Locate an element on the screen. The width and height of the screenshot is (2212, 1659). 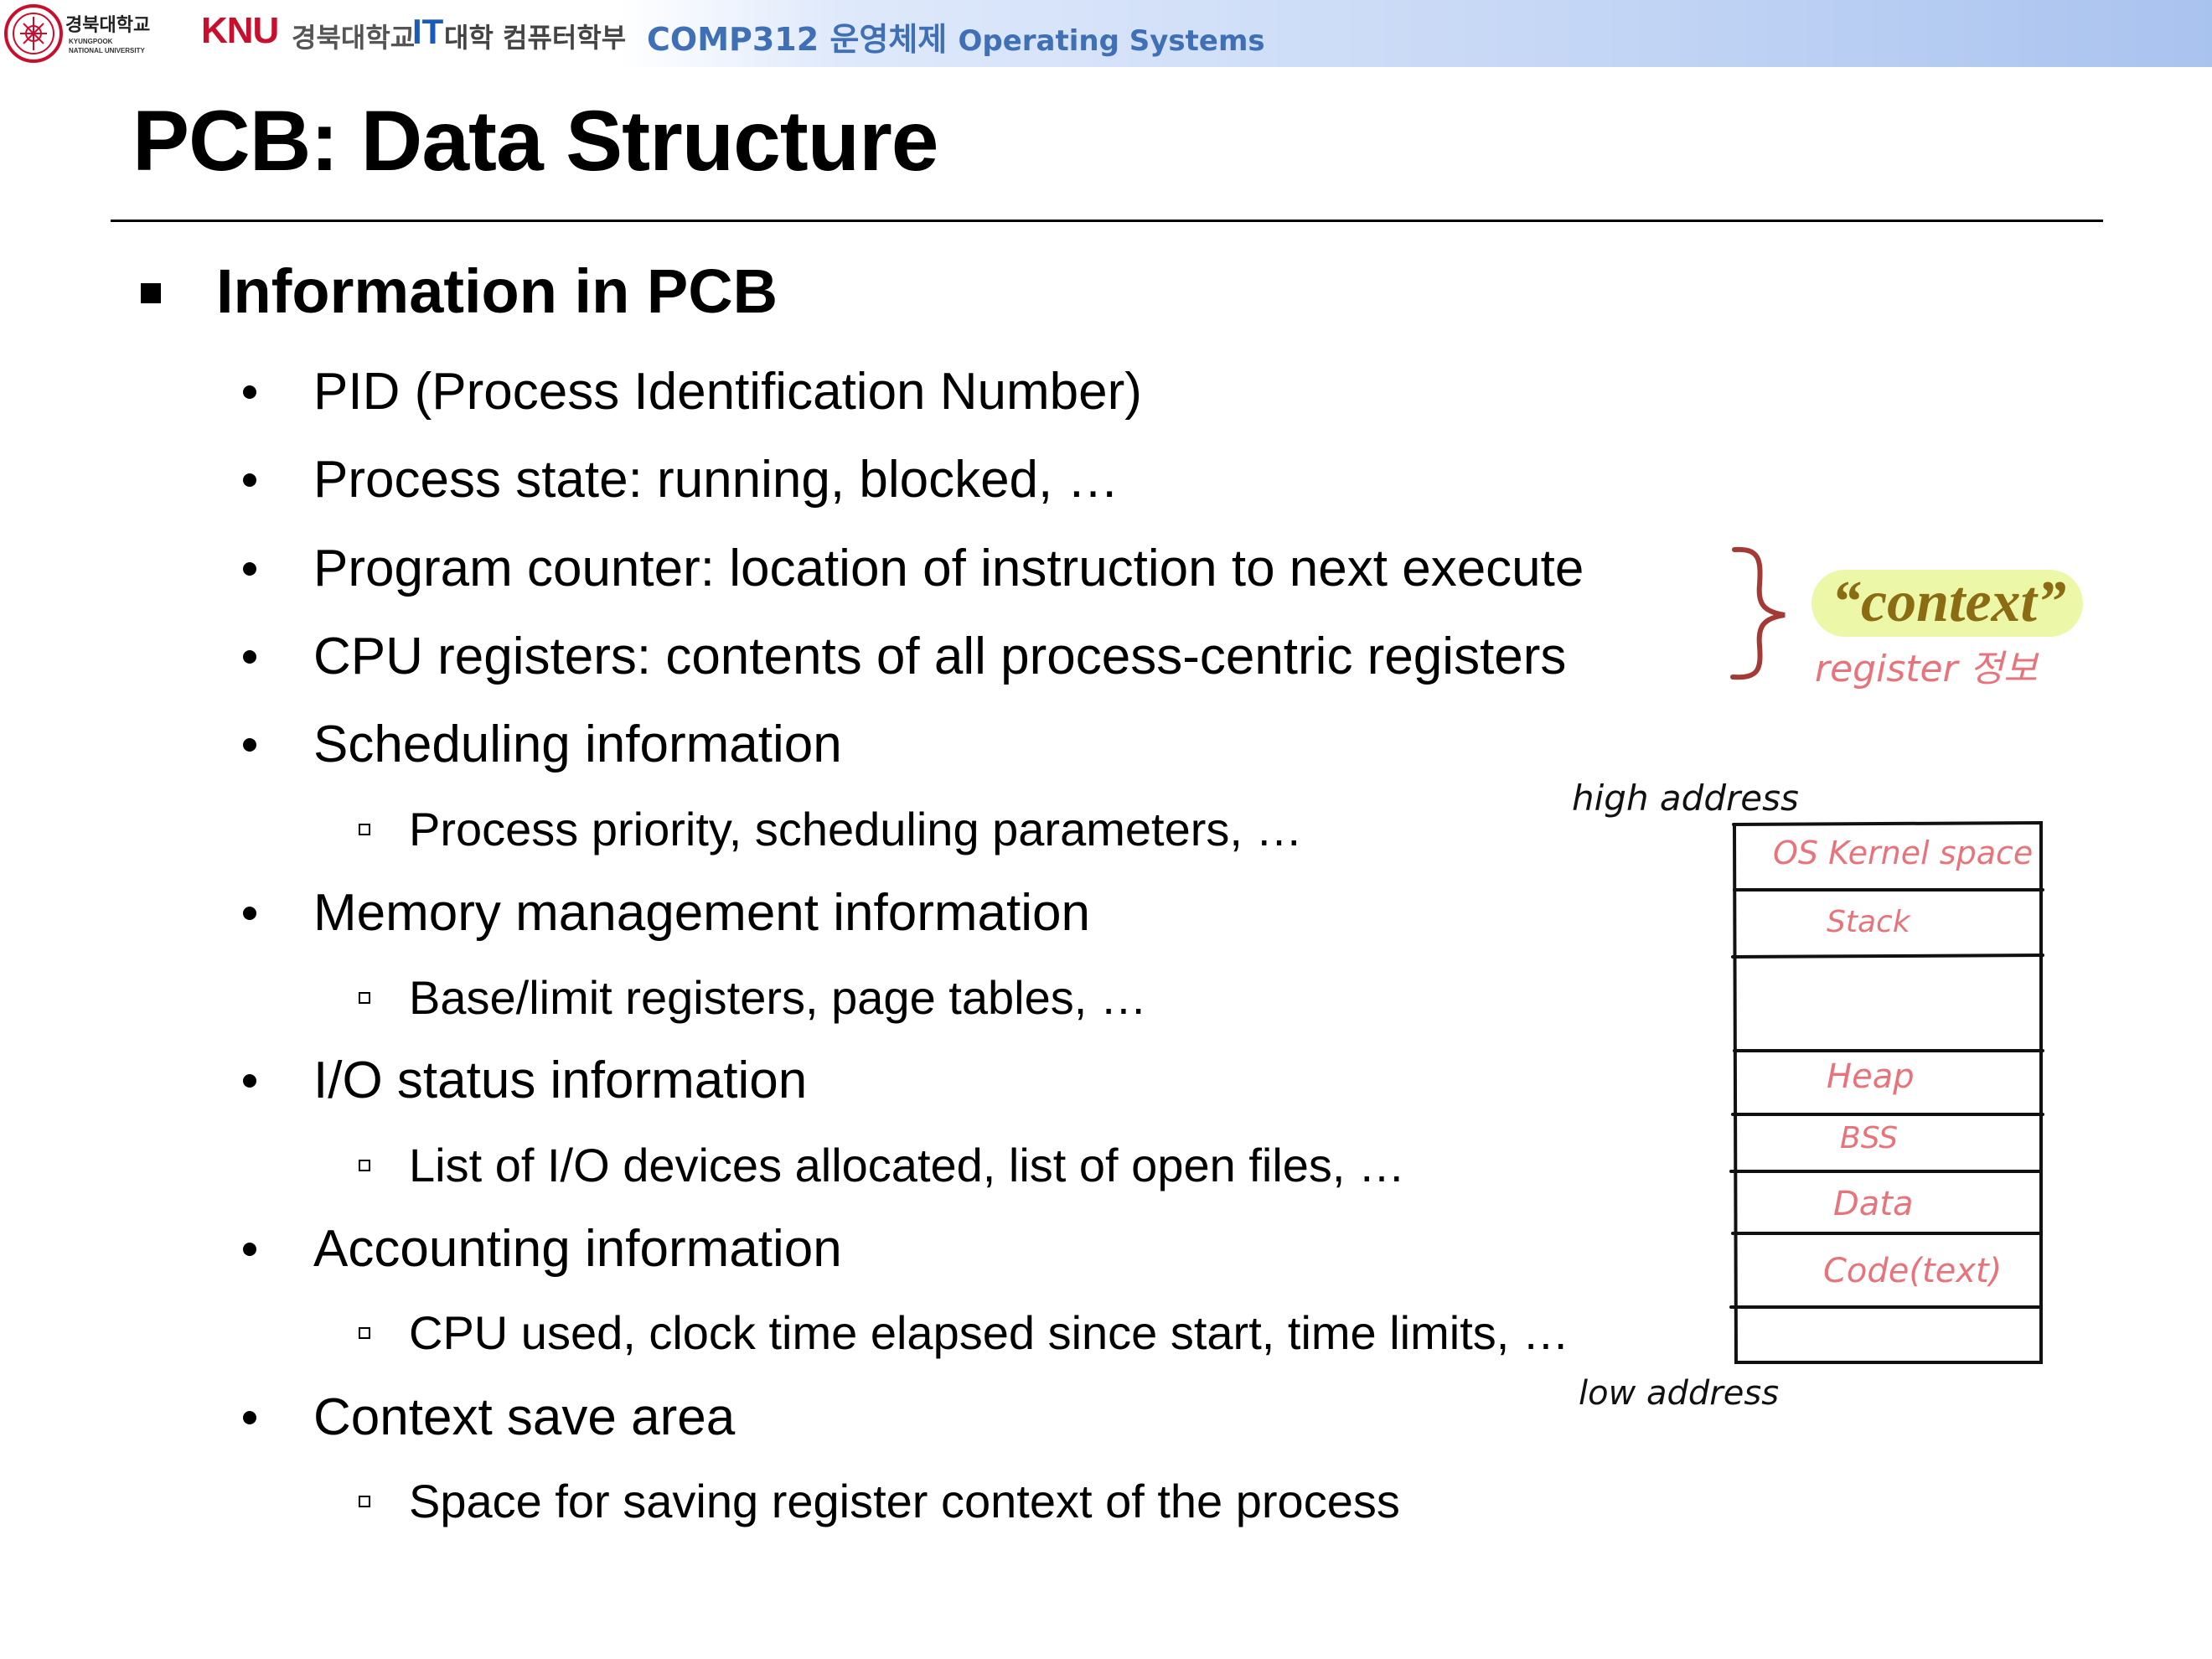
course-title: COMP312 운영체제 Operating Systems is located at coordinates (956, 36).